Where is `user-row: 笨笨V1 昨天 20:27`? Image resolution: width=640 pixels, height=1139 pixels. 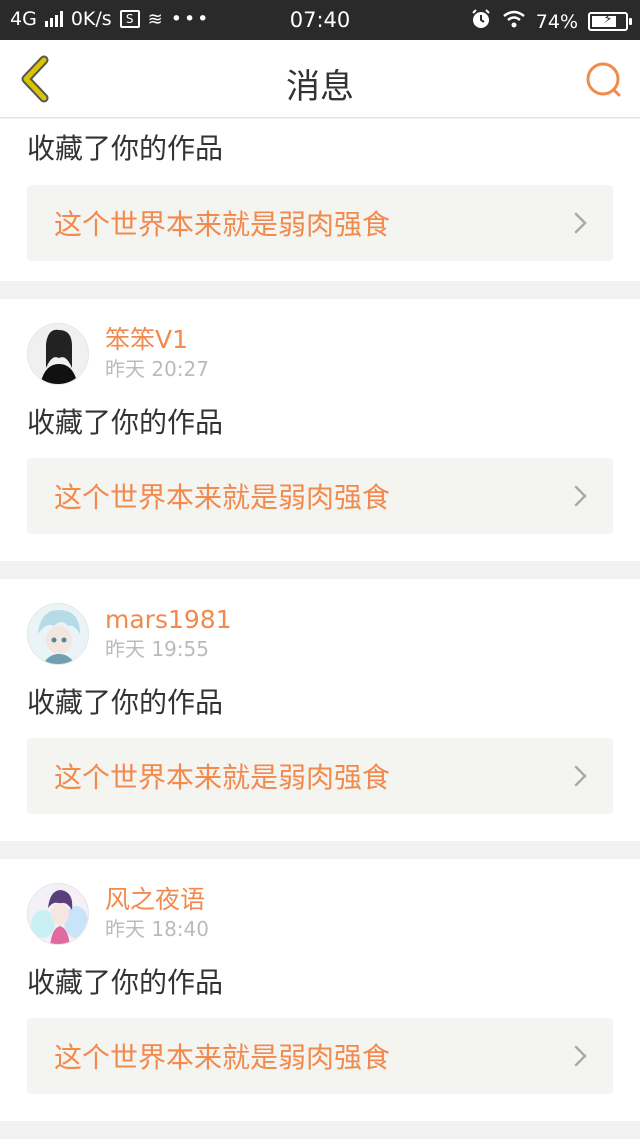
user-row: 笨笨V1 昨天 20:27 is located at coordinates (320, 354).